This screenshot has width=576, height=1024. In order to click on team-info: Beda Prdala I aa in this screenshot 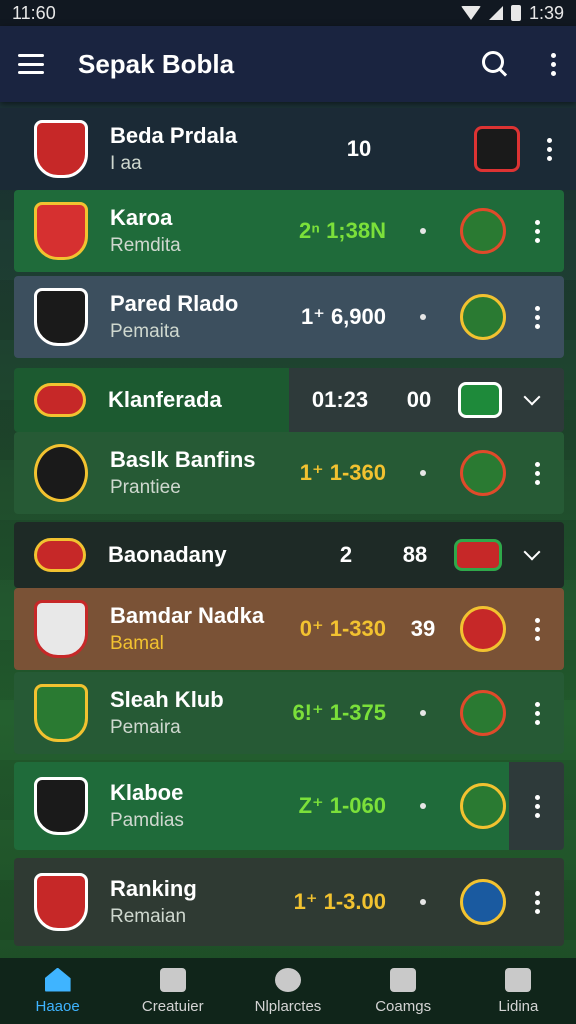, I will do `click(217, 149)`.